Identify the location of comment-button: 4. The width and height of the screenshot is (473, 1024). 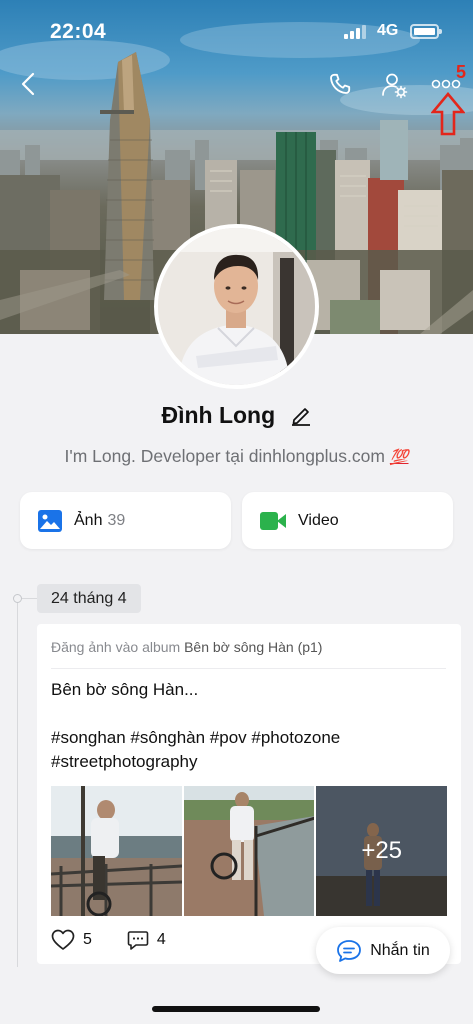
(146, 940).